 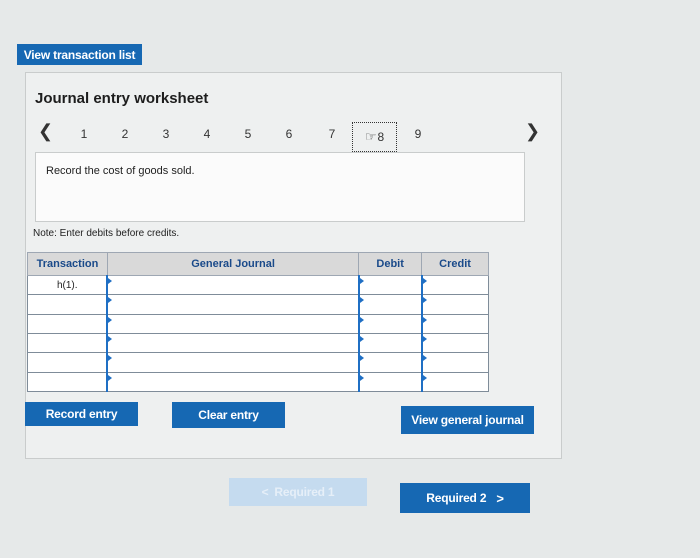 I want to click on chevron-left-icon: ❮, so click(x=45, y=131).